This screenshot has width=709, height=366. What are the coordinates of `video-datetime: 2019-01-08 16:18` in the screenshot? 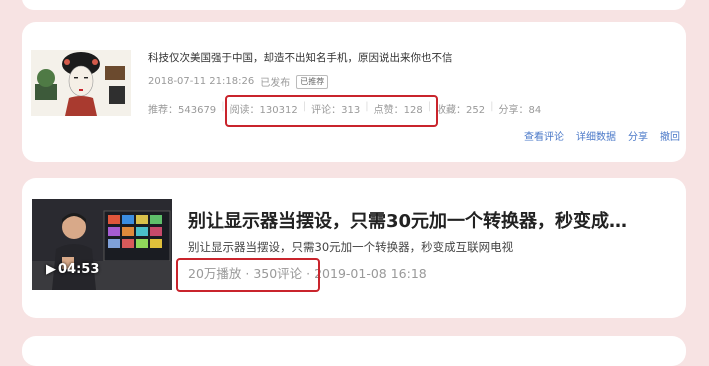 It's located at (370, 273).